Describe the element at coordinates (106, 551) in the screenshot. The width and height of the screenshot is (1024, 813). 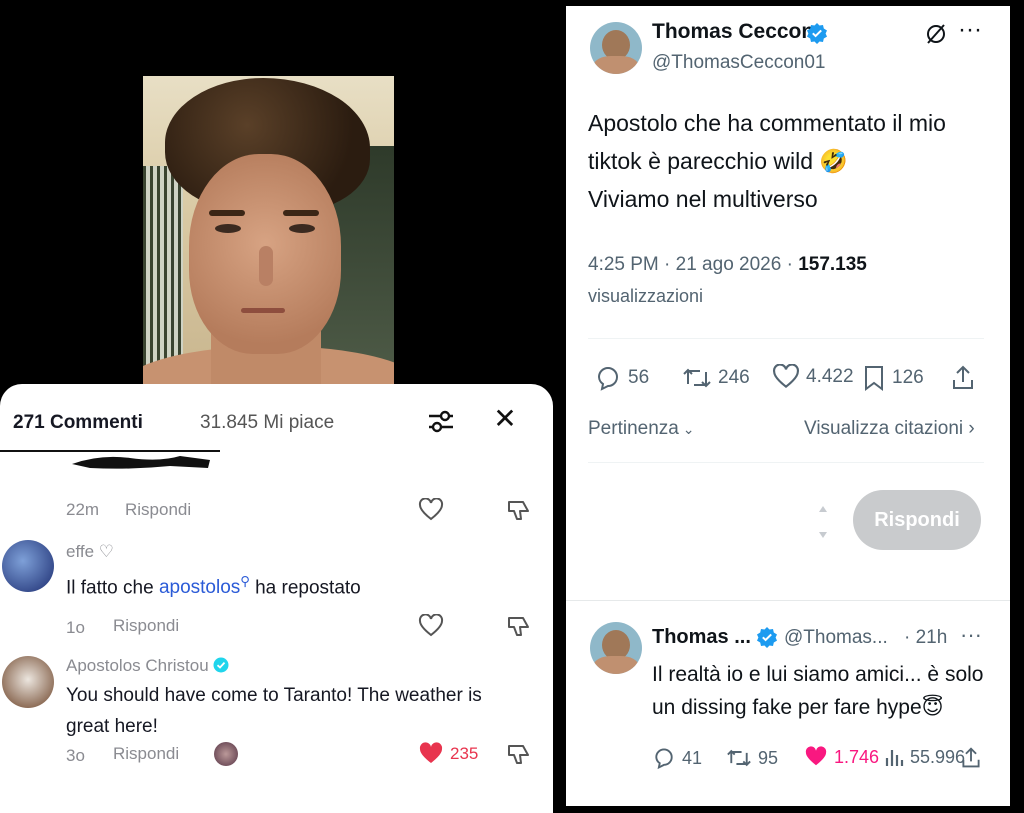
I see `heart-outline-icon: ♡` at that location.